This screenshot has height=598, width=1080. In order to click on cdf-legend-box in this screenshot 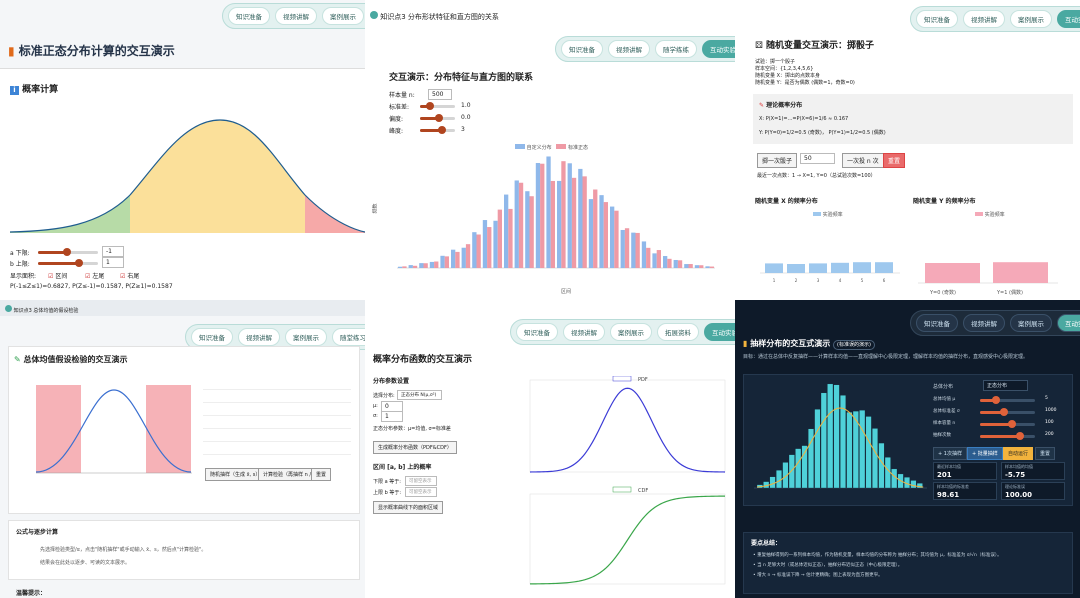, I will do `click(622, 489)`.